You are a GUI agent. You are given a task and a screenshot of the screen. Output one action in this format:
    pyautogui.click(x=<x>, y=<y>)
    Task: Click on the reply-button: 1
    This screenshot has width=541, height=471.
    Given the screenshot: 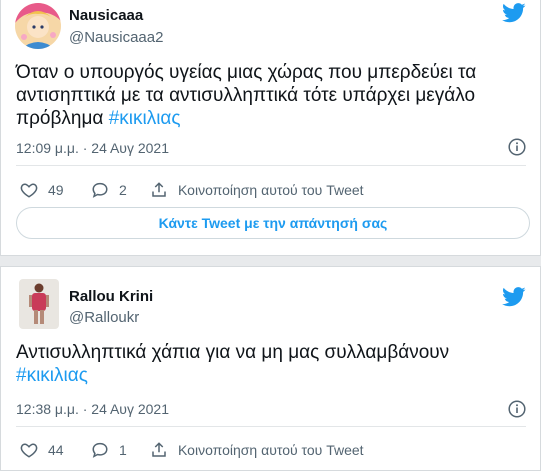 What is the action you would take?
    pyautogui.click(x=109, y=450)
    